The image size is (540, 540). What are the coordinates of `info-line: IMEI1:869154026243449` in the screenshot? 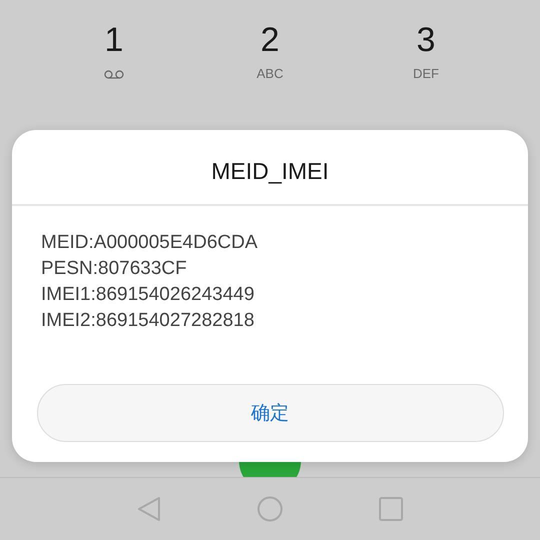 It's located at (148, 295).